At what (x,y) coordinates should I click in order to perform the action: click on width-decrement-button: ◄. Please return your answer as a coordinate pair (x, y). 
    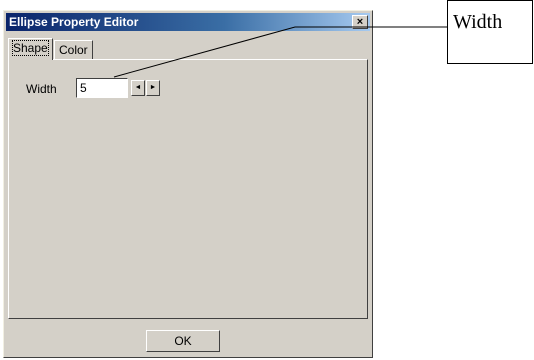
    Looking at the image, I should click on (138, 88).